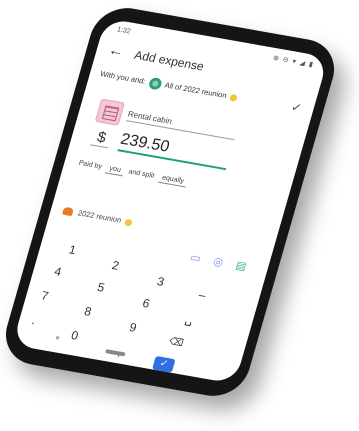 The image size is (359, 431). Describe the element at coordinates (34, 320) in the screenshot. I see `key-period: .` at that location.